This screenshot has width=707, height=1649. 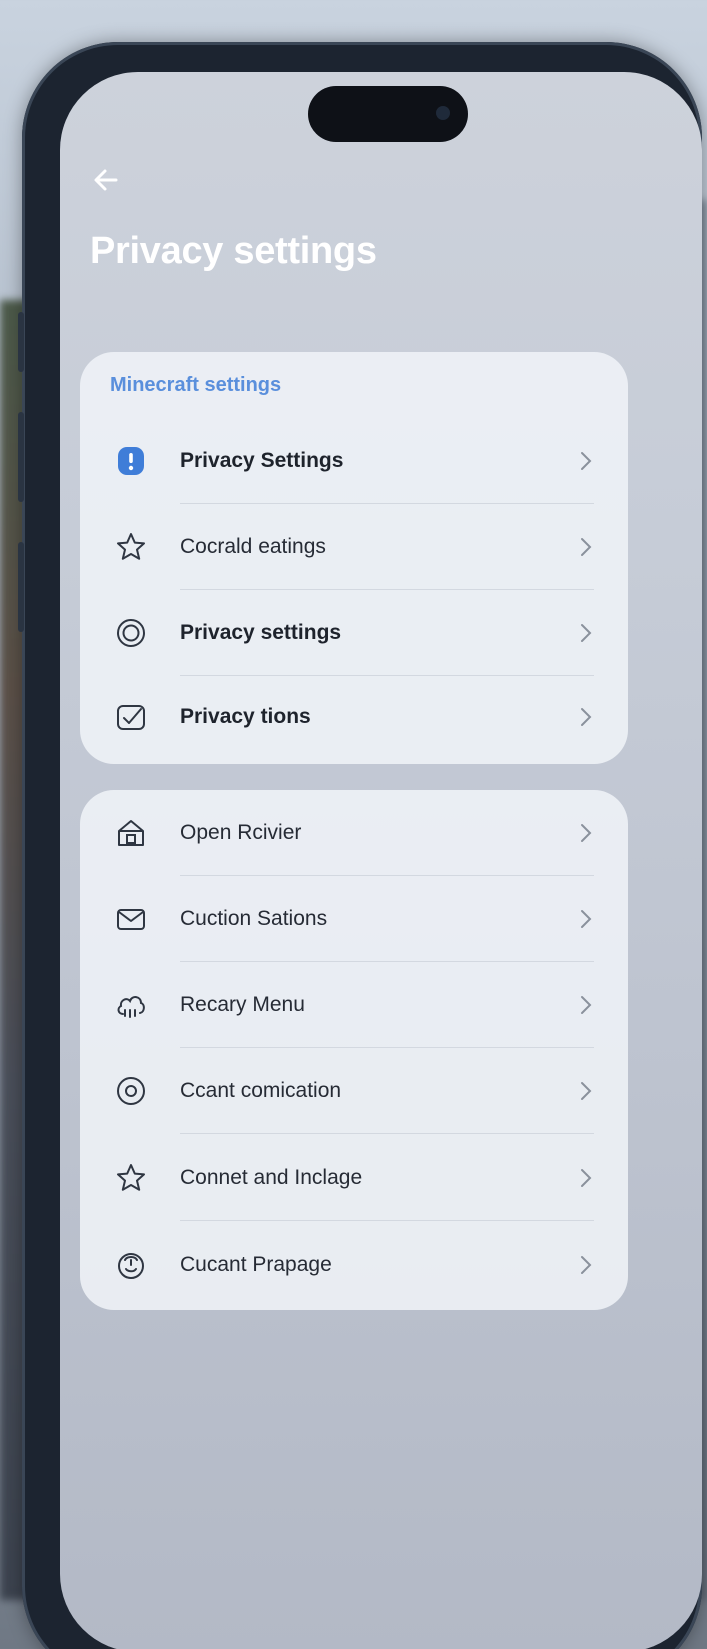 What do you see at coordinates (131, 1005) in the screenshot?
I see `cloud-icon` at bounding box center [131, 1005].